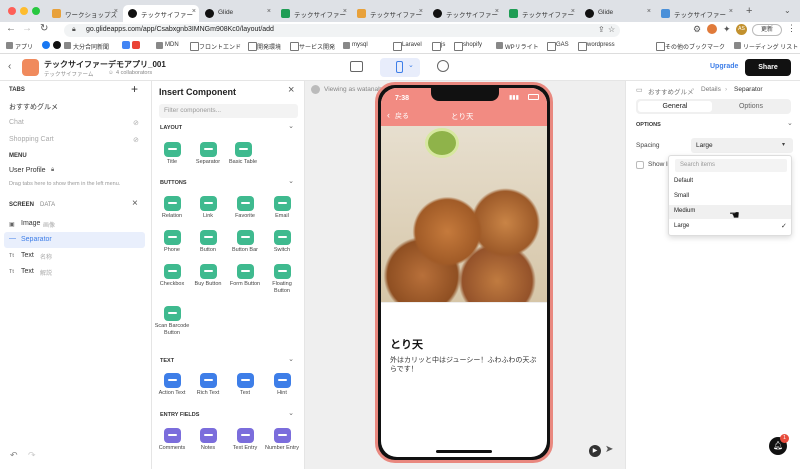 Image resolution: width=800 pixels, height=469 pixels. I want to click on bookmark-folder: js, so click(438, 46).